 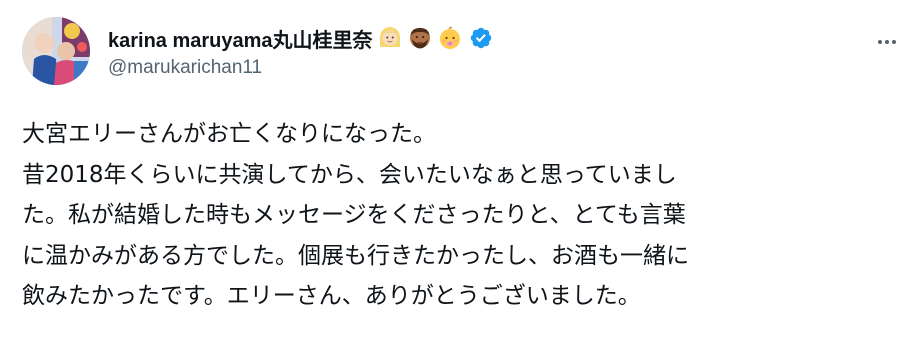 I want to click on woman-blond-hair-emoji-icon, so click(x=390, y=38).